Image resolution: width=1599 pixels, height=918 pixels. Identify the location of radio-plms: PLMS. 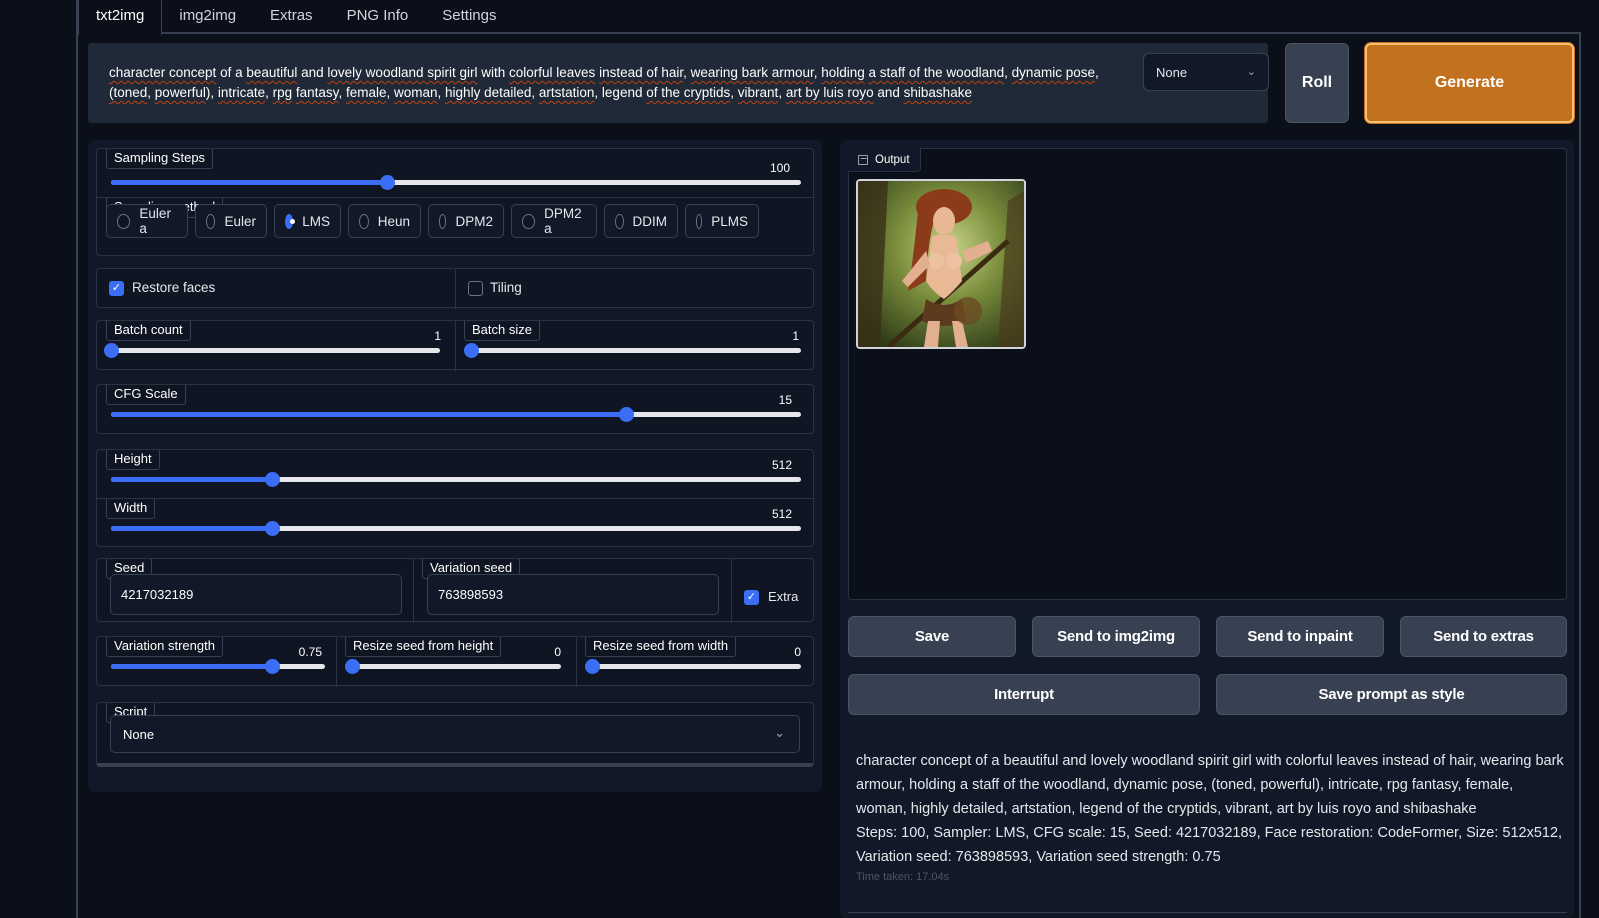
(722, 221).